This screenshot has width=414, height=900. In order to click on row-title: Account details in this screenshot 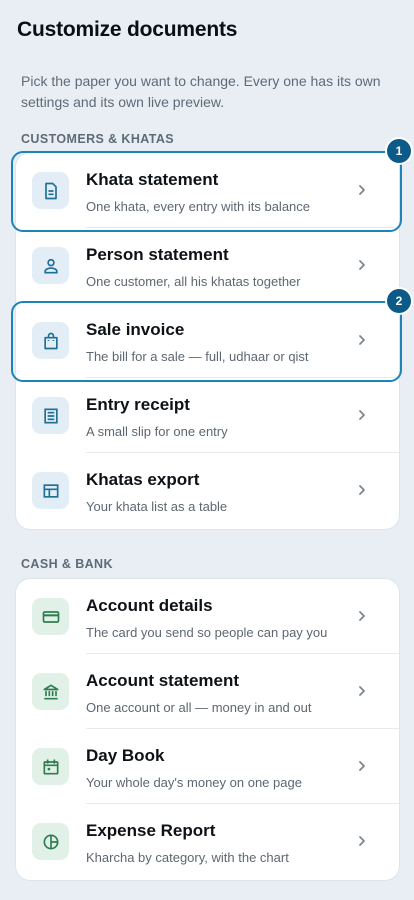, I will do `click(149, 605)`.